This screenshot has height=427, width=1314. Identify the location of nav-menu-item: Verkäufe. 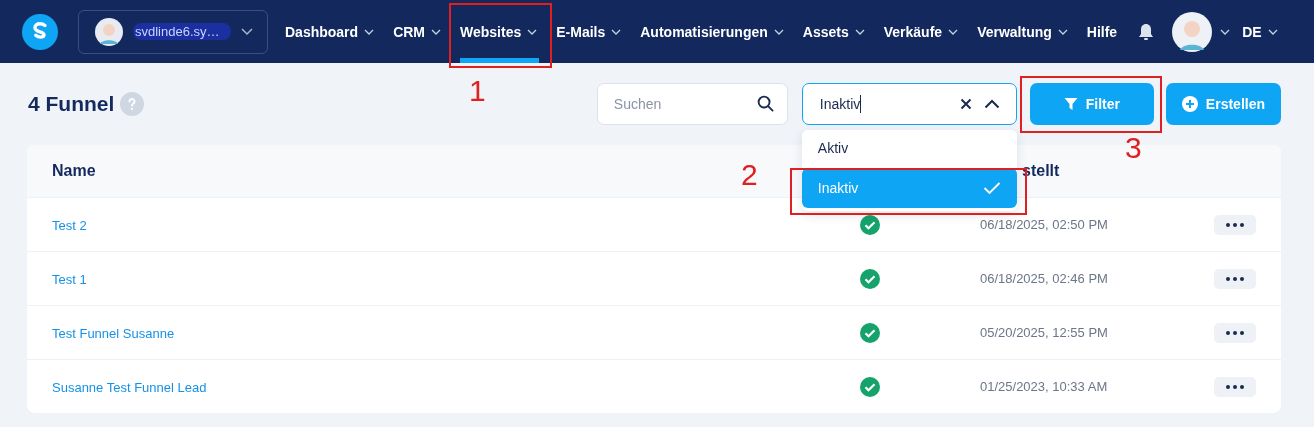
(926, 31).